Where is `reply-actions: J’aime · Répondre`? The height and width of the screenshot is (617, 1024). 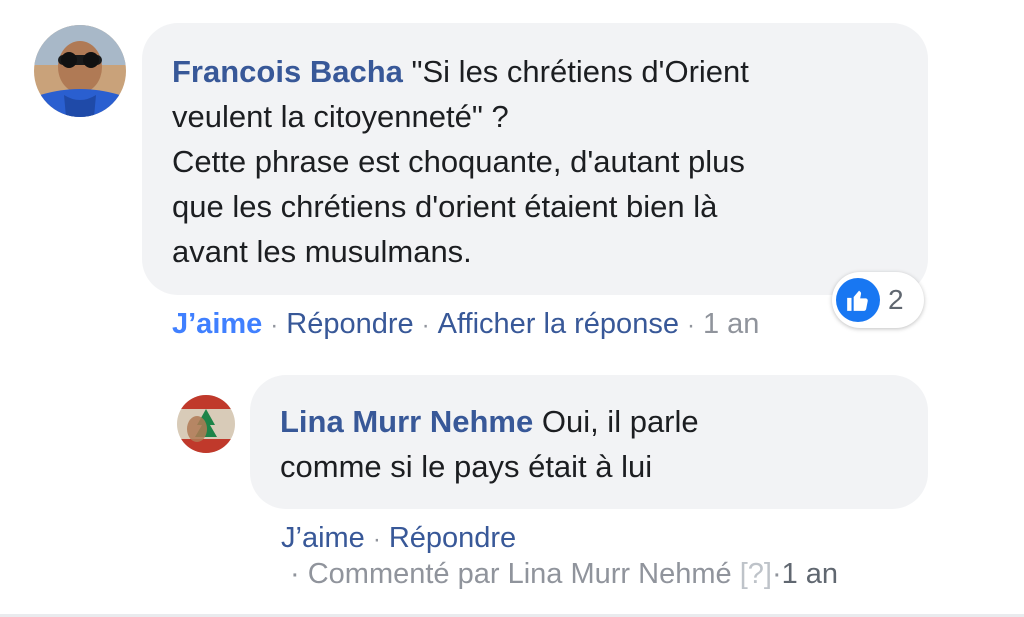 reply-actions: J’aime · Répondre is located at coordinates (398, 539).